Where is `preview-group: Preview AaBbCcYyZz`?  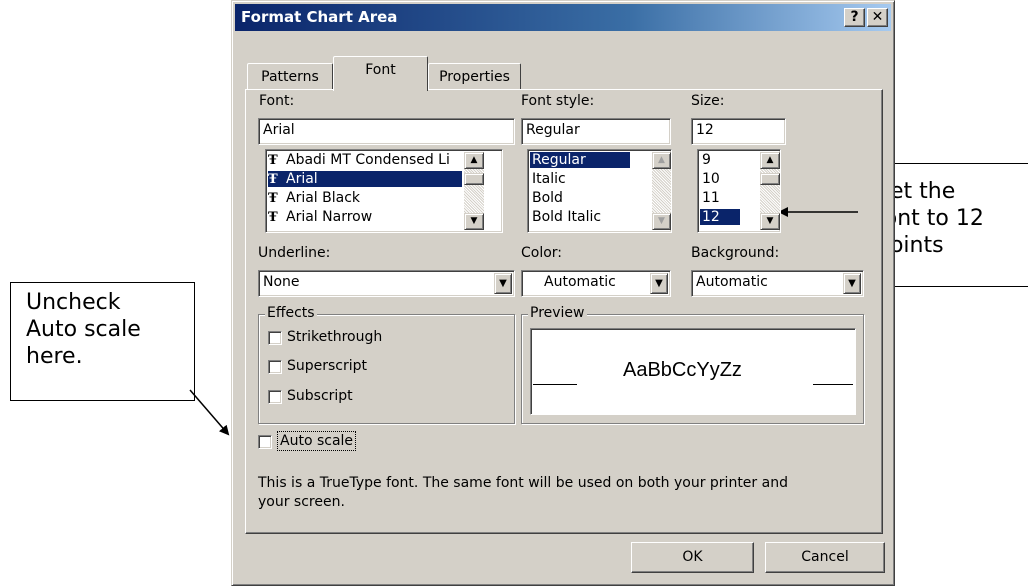
preview-group: Preview AaBbCcYyZz is located at coordinates (692, 364).